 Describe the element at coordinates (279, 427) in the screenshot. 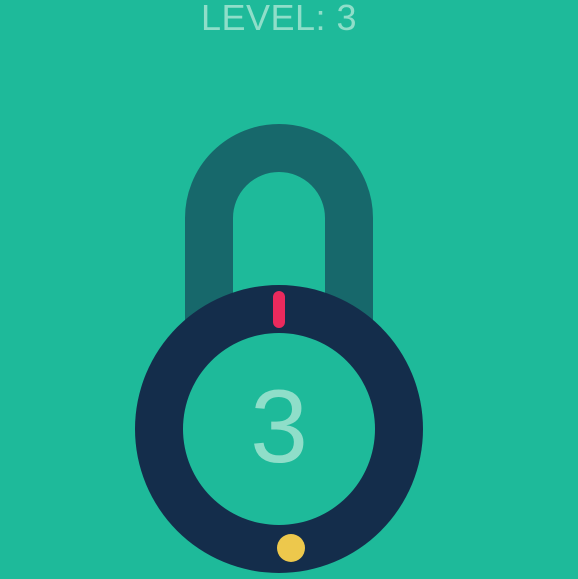

I see `remaining-counter: 3` at that location.